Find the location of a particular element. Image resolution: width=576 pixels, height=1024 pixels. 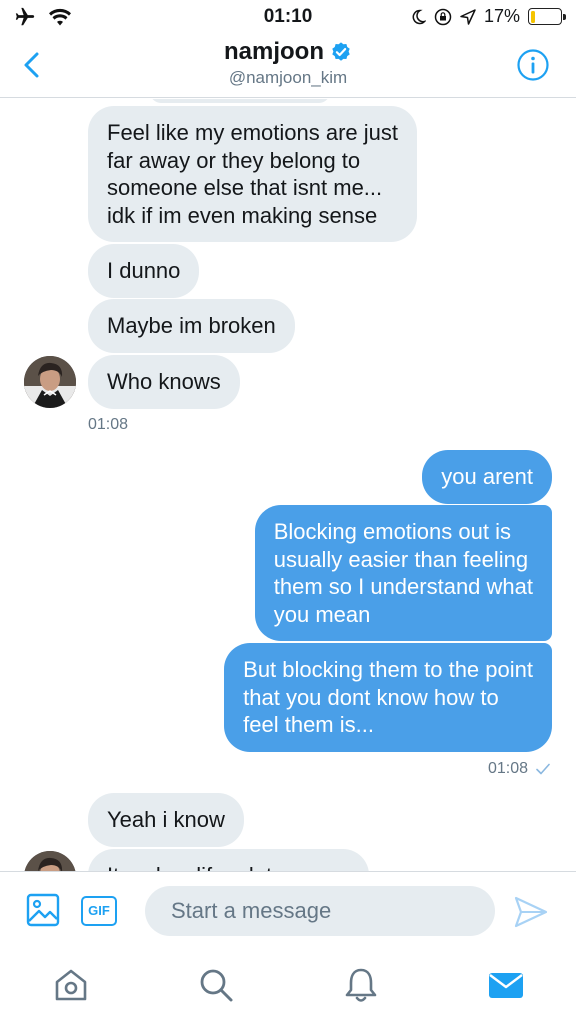

contact-name: namjoon is located at coordinates (274, 51).